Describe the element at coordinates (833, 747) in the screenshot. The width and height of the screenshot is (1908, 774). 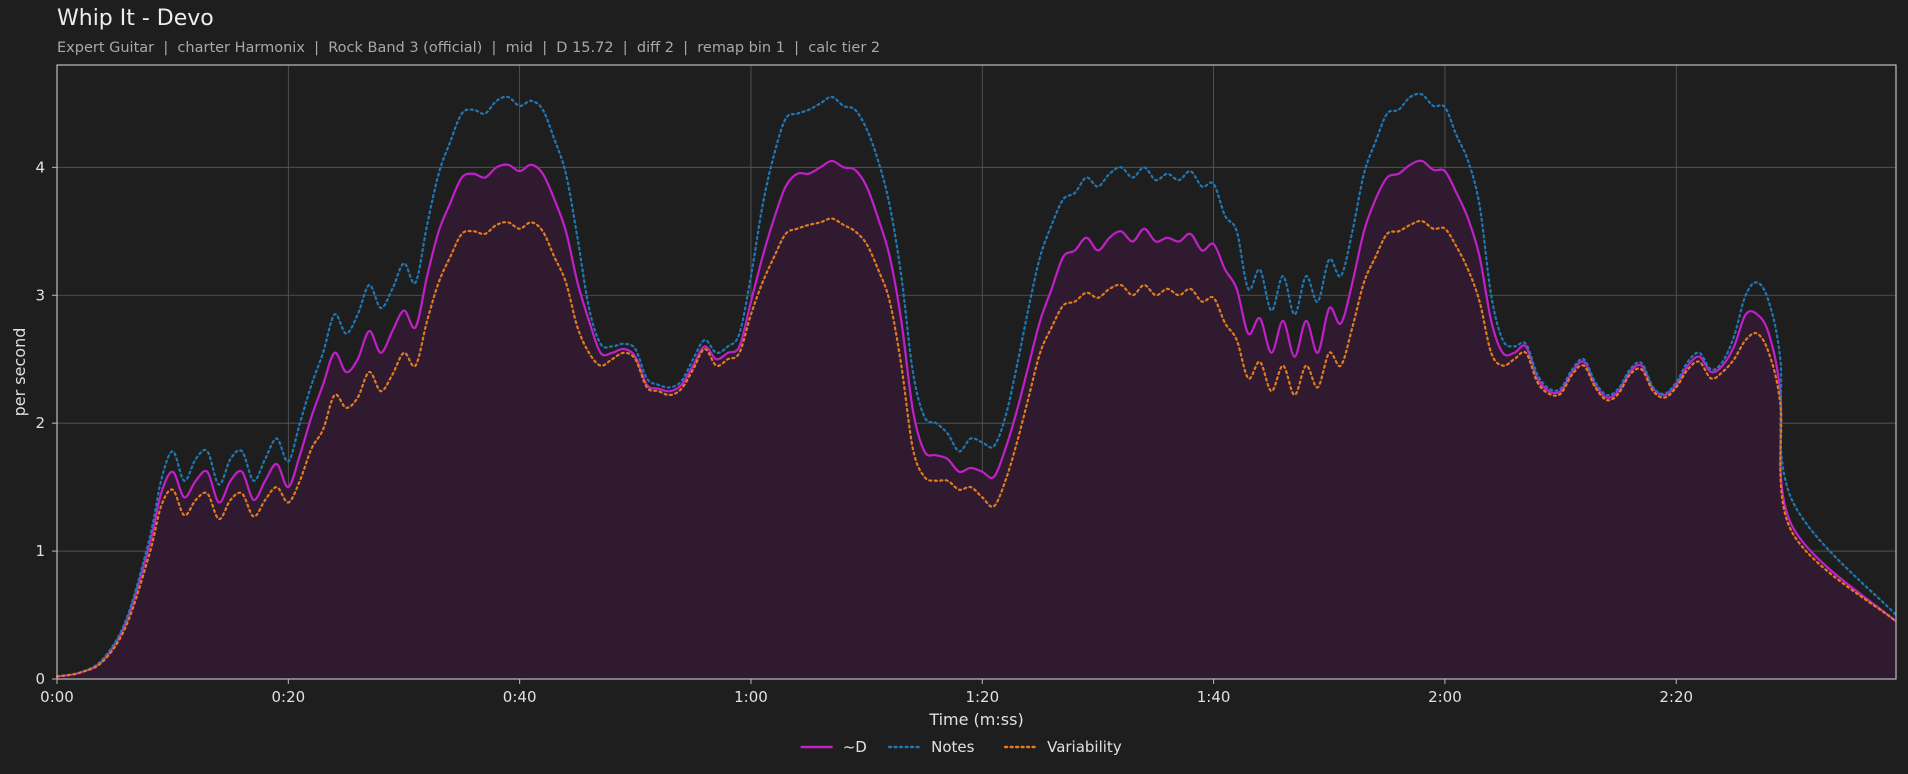
I see `legend-item-d: ~D` at that location.